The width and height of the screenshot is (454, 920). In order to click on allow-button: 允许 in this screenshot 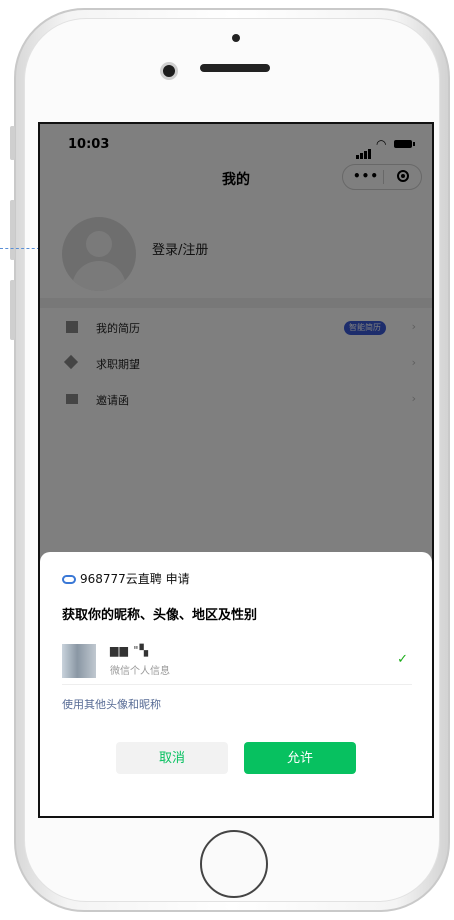, I will do `click(300, 758)`.